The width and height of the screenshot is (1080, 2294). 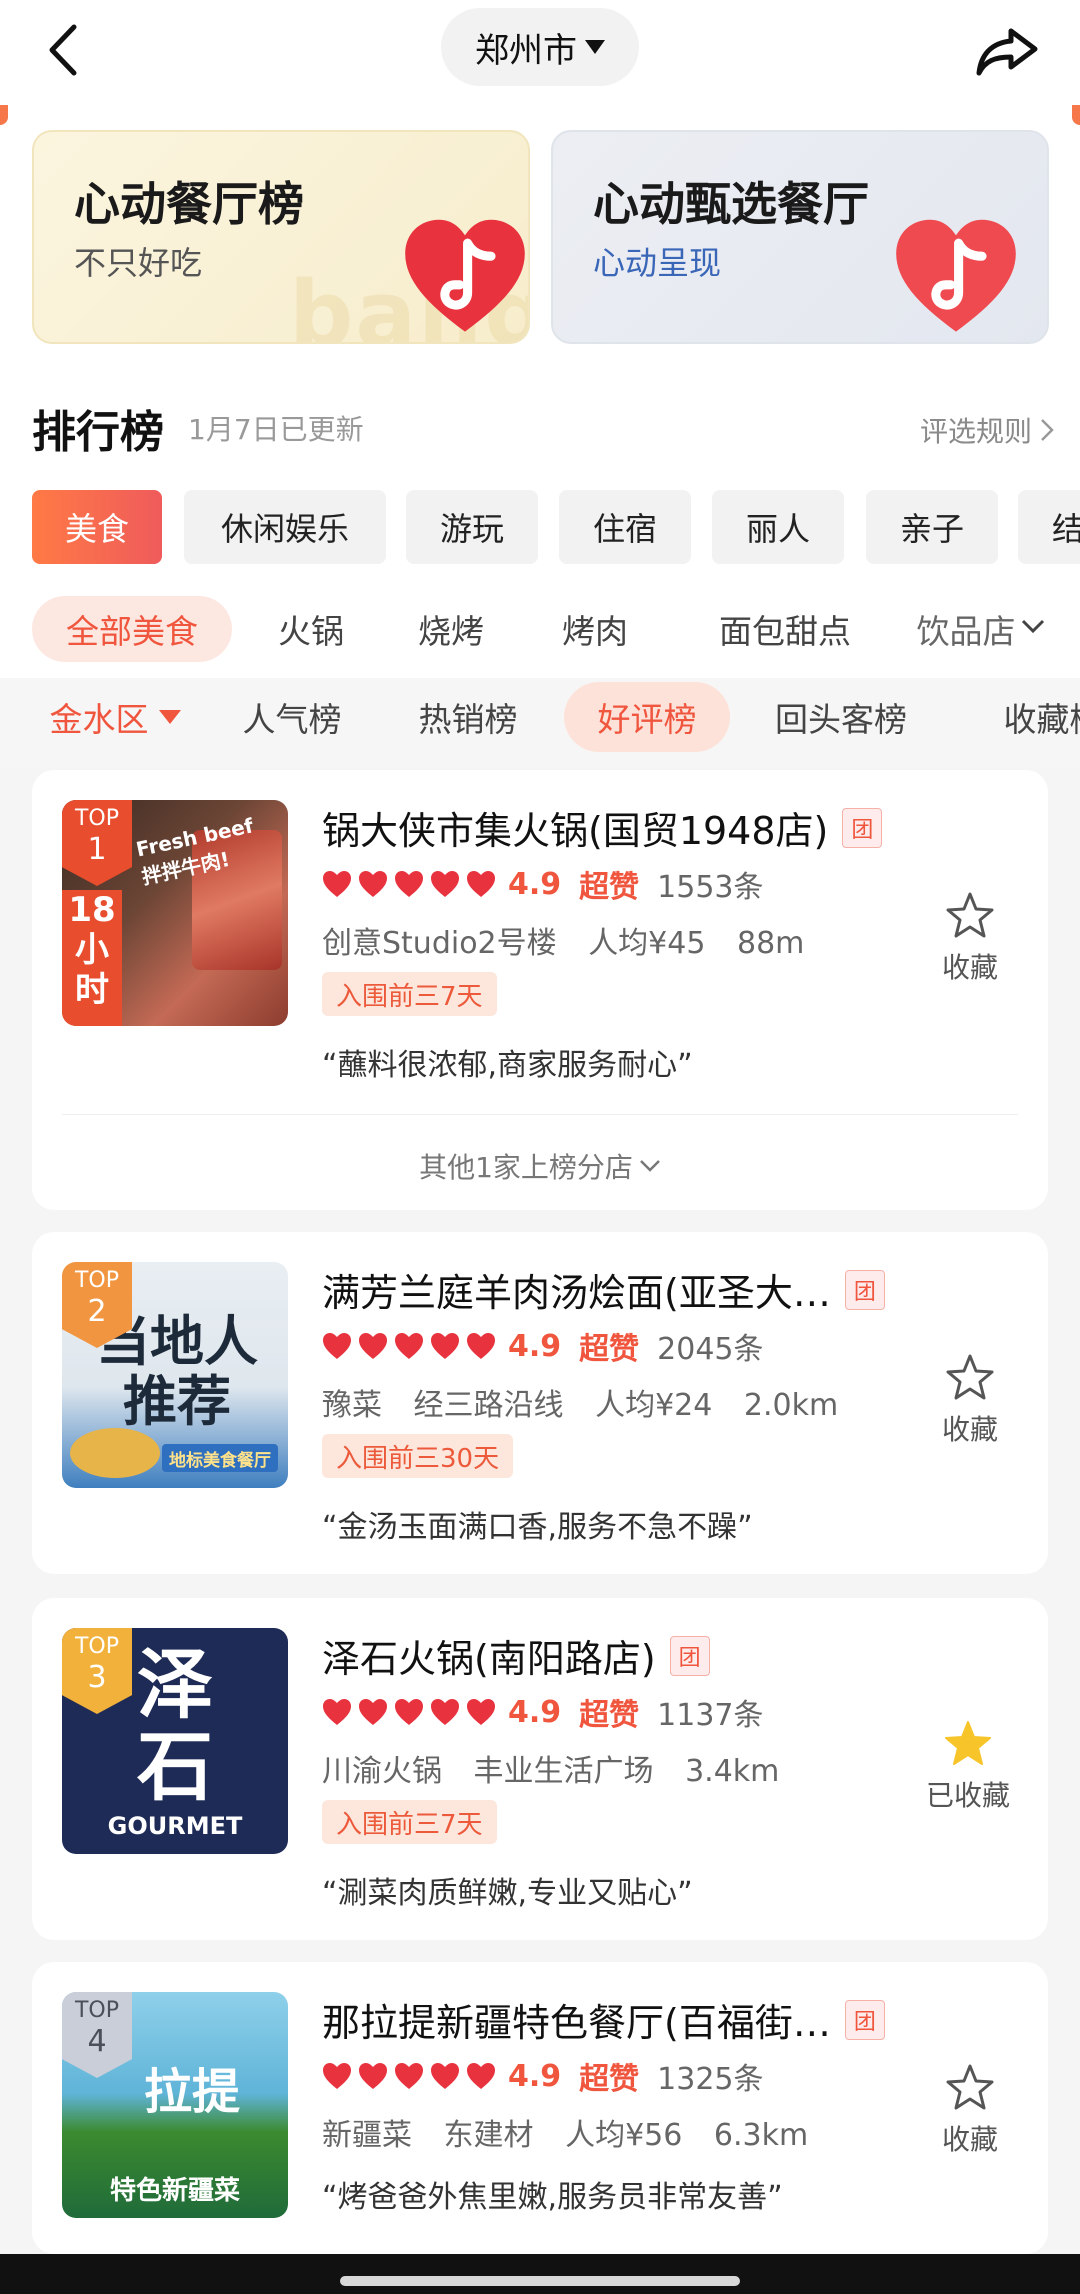 What do you see at coordinates (710, 1349) in the screenshot?
I see `review-count: 2045条` at bounding box center [710, 1349].